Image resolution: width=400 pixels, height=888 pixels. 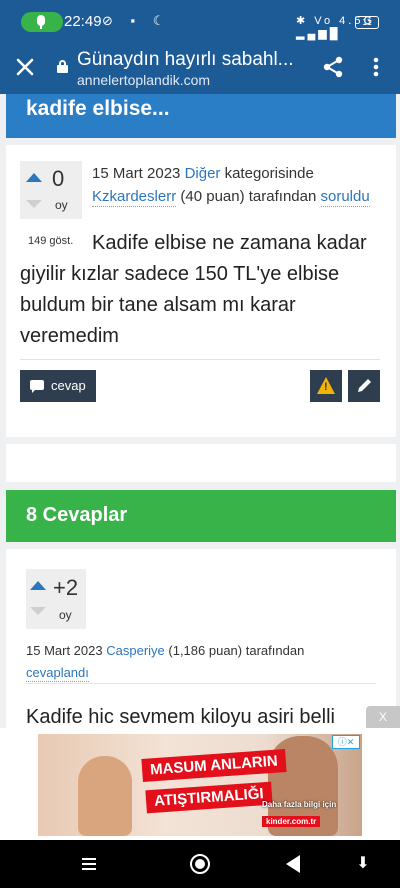 I want to click on edit-button, so click(x=364, y=386).